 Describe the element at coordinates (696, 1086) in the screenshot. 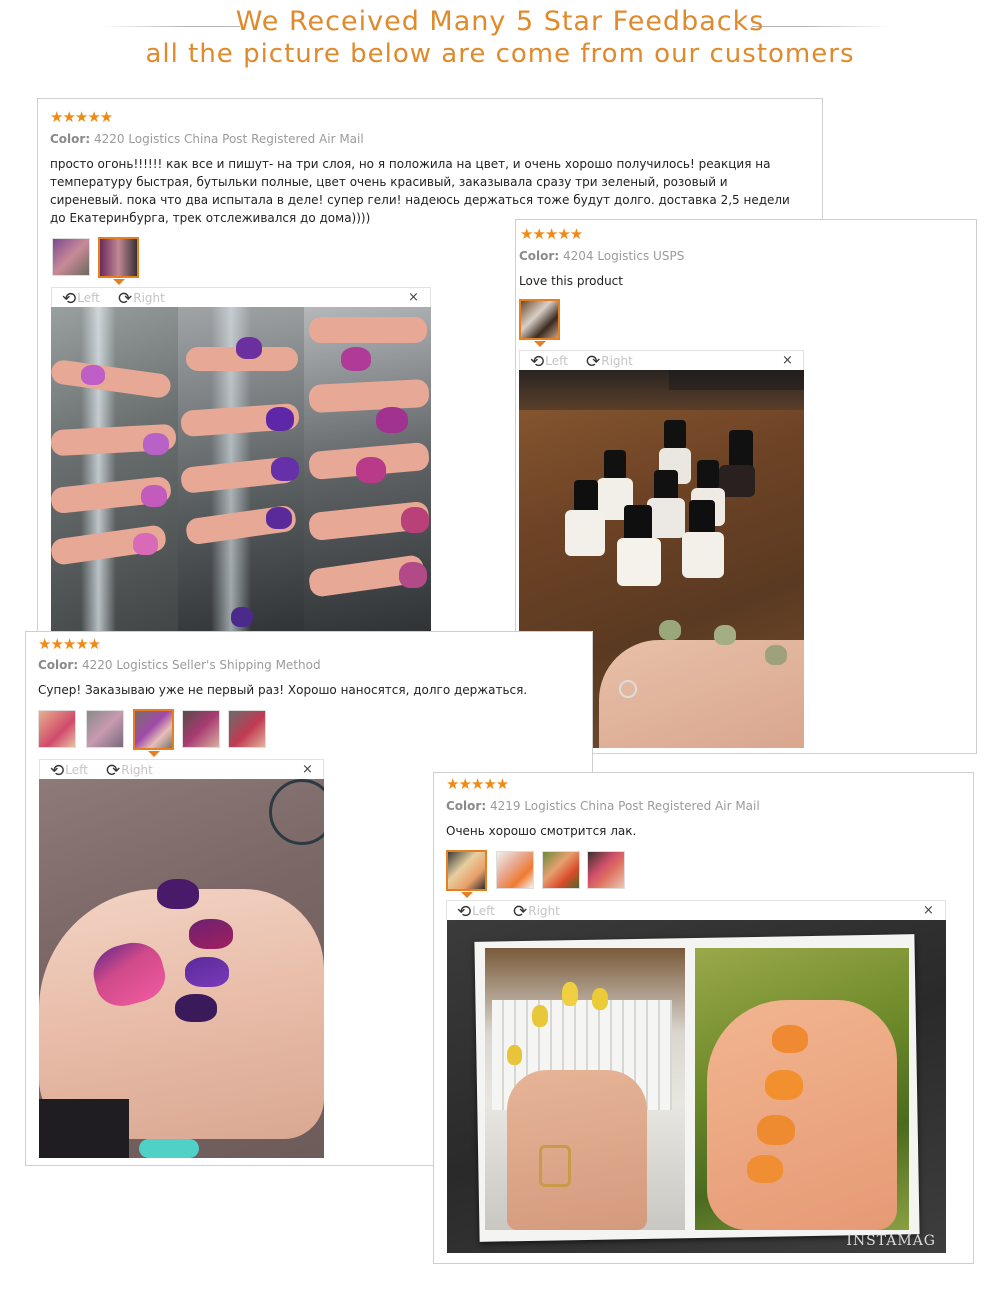

I see `review-photo: INSTAMAG` at that location.